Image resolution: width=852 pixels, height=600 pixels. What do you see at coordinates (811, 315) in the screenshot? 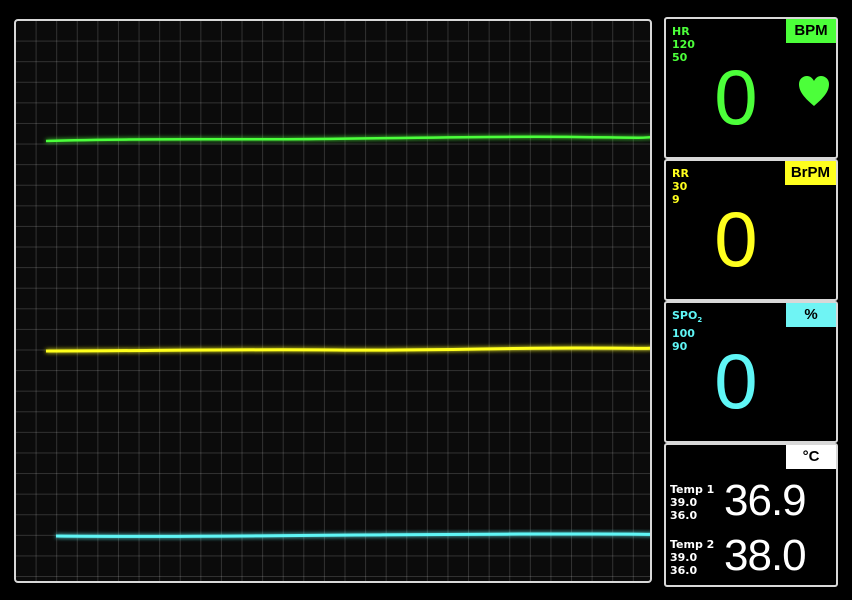
I see `spo2-unit-badge: %` at bounding box center [811, 315].